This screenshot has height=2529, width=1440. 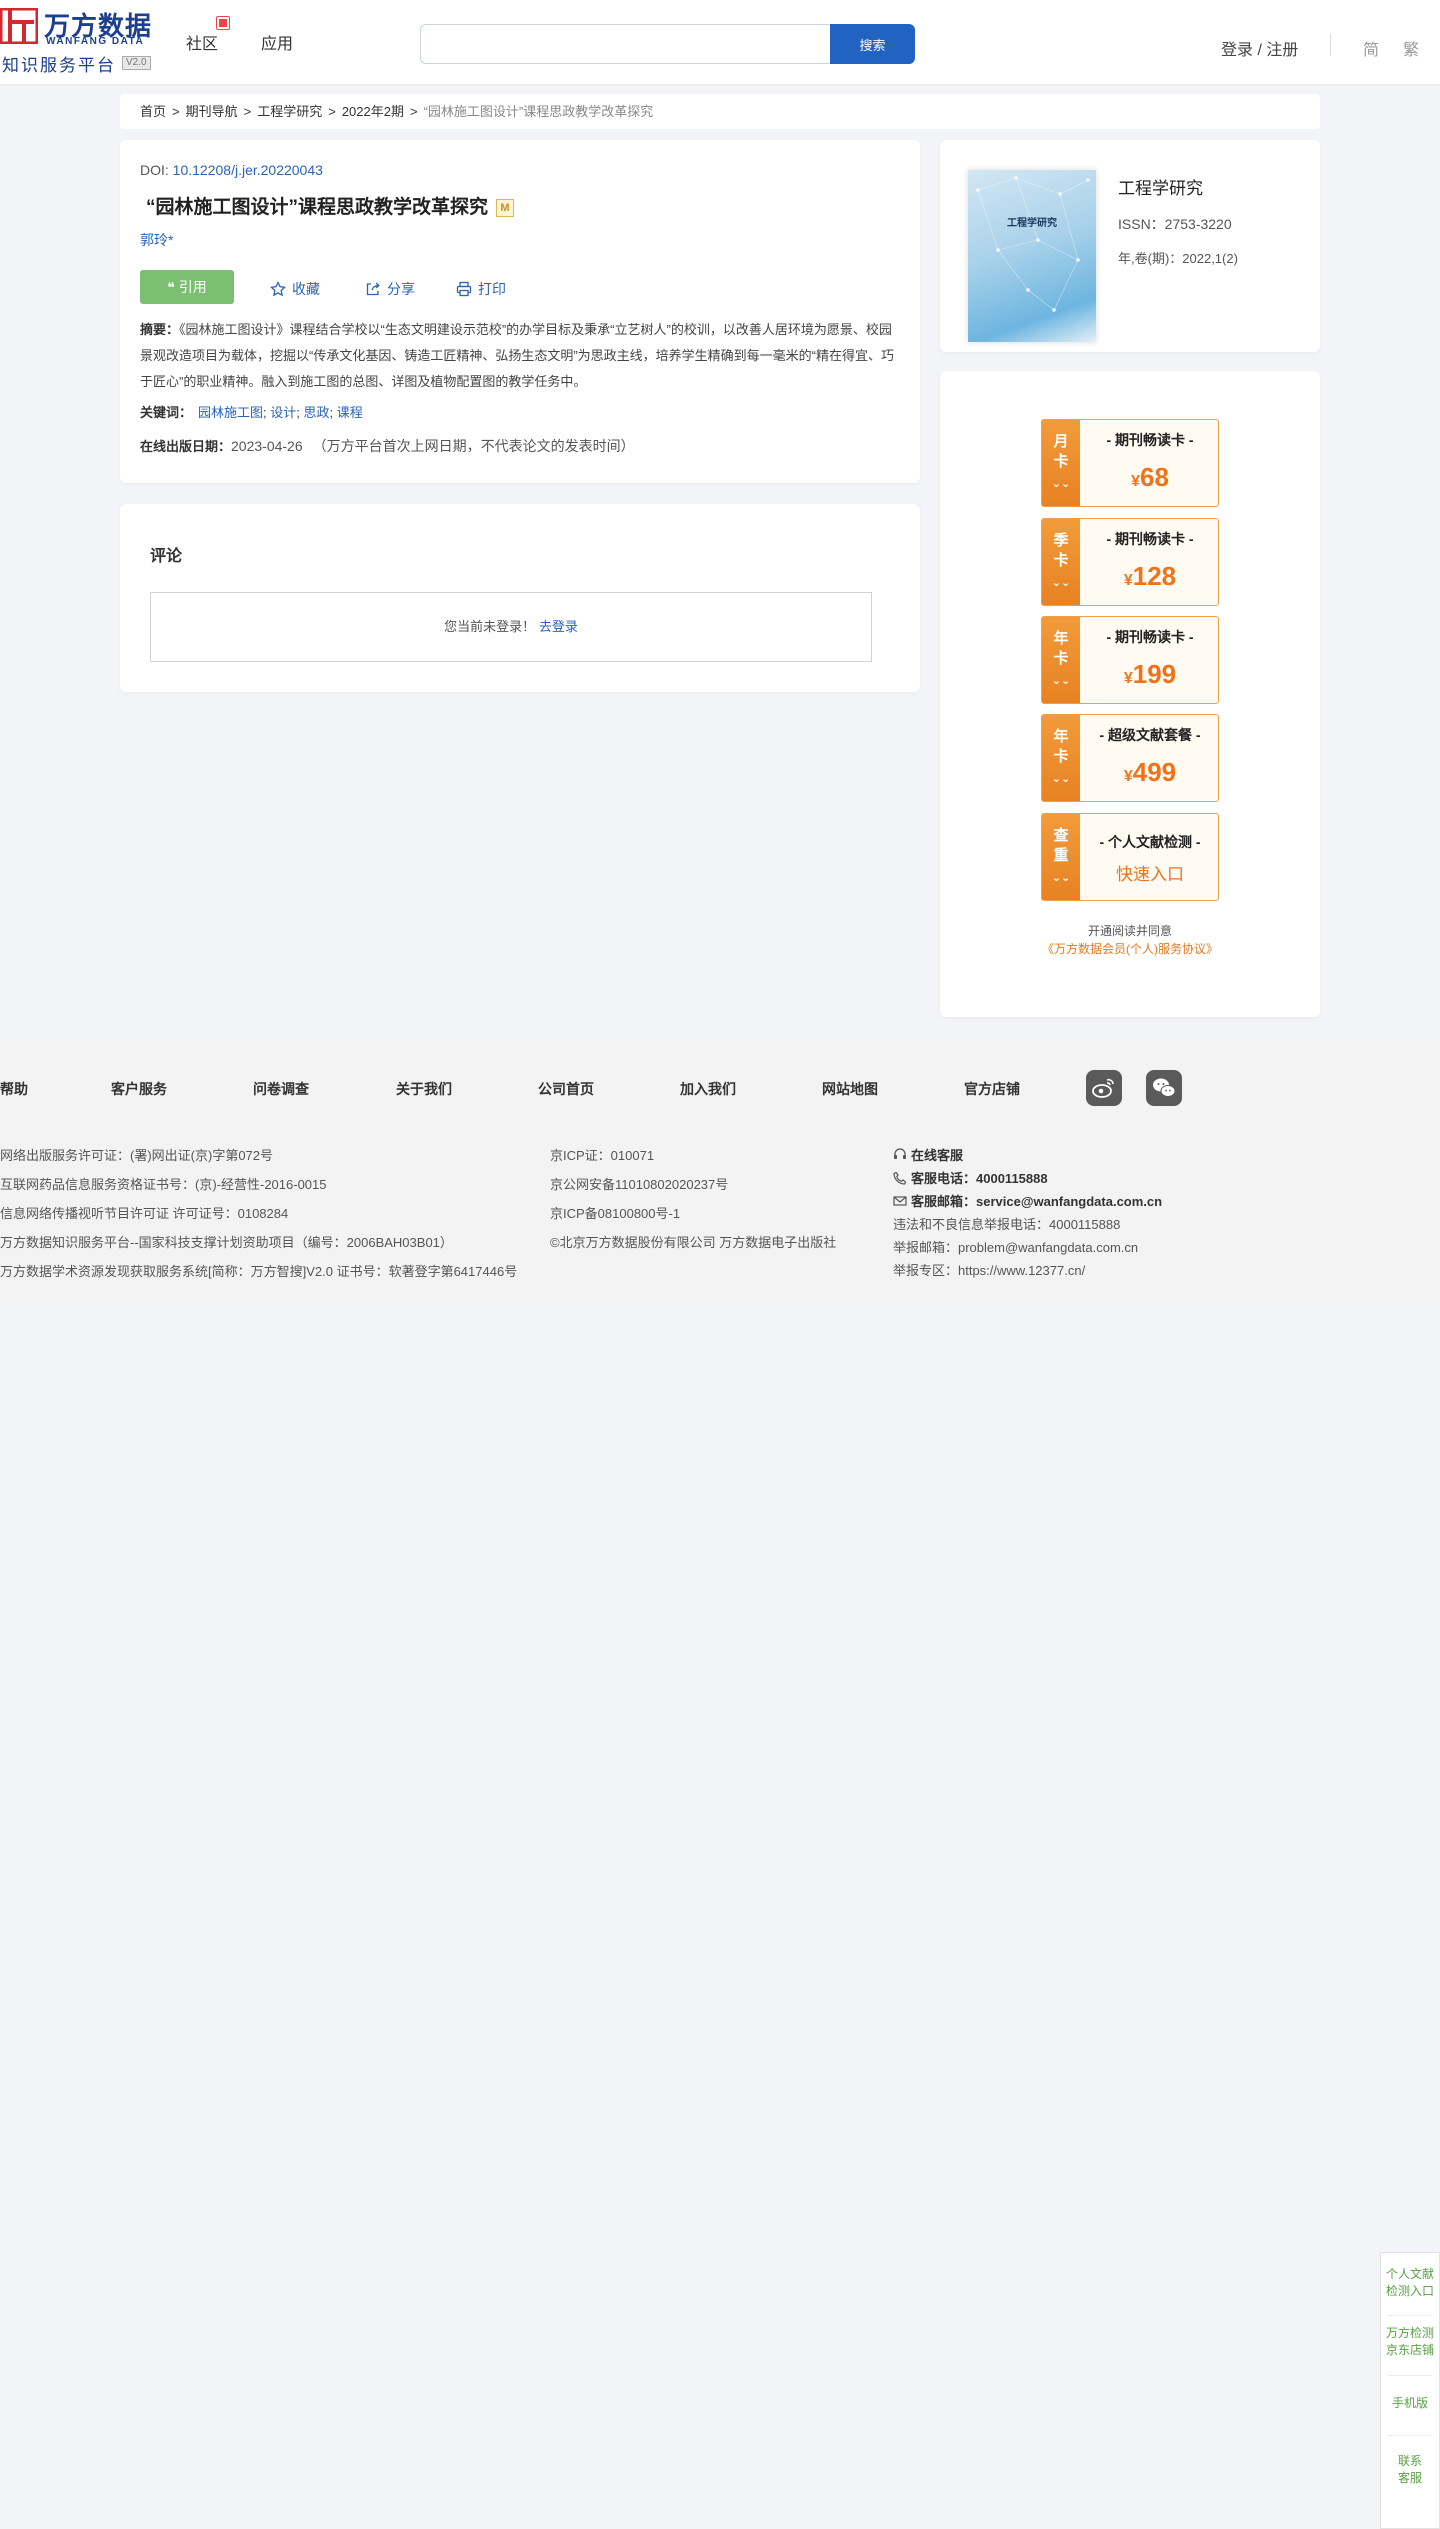 What do you see at coordinates (872, 44) in the screenshot?
I see `search-button: 搜索` at bounding box center [872, 44].